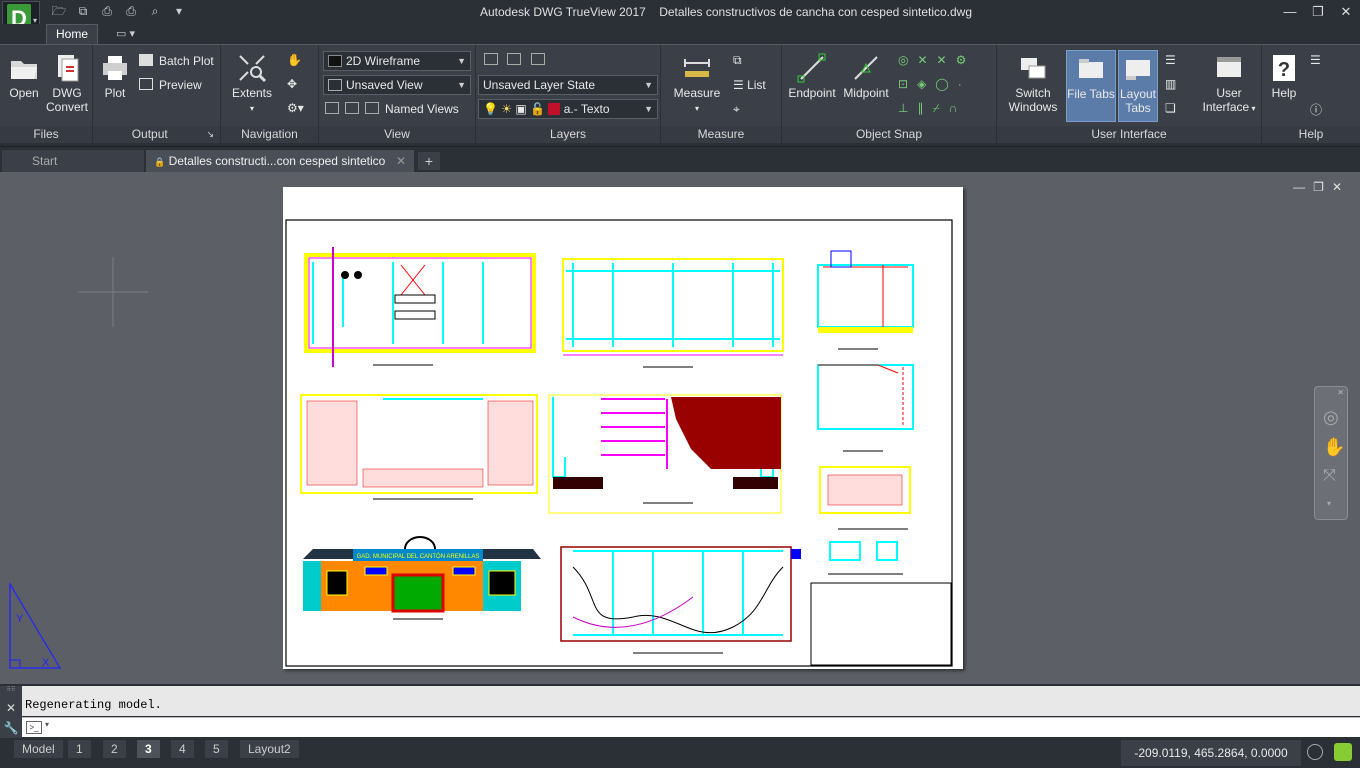  Describe the element at coordinates (46, 663) in the screenshot. I see `svg-text: X` at that location.